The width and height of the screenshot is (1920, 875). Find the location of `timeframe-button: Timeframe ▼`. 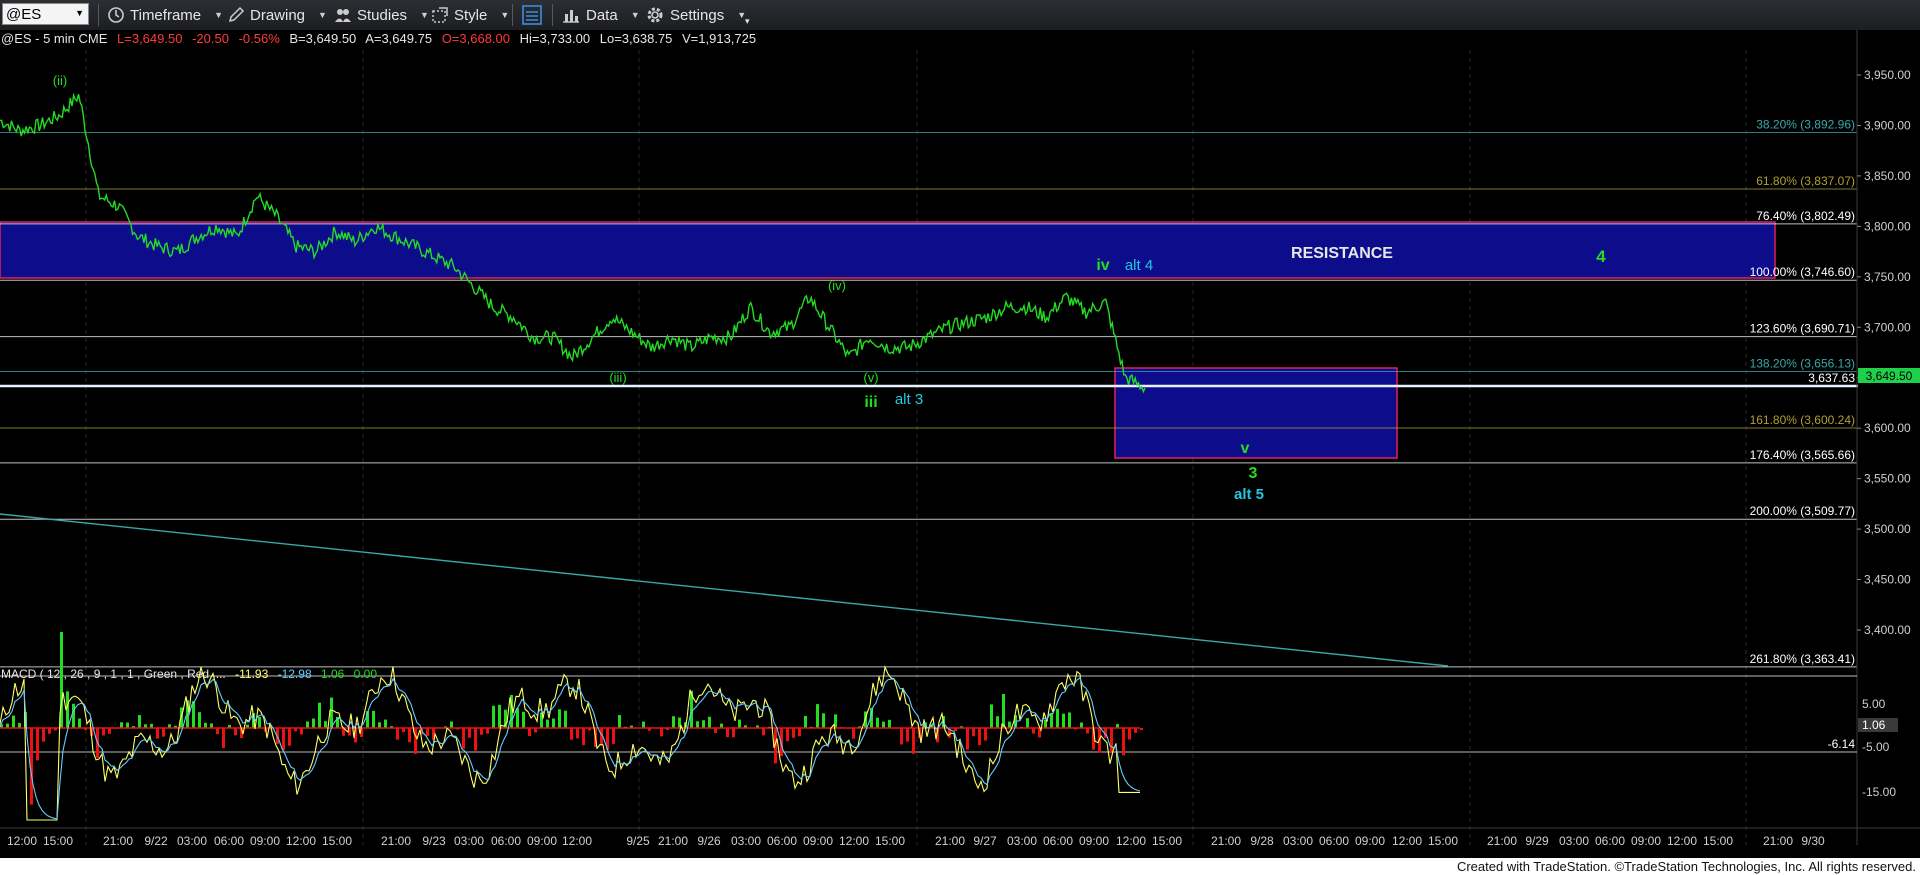

timeframe-button: Timeframe ▼ is located at coordinates (165, 15).